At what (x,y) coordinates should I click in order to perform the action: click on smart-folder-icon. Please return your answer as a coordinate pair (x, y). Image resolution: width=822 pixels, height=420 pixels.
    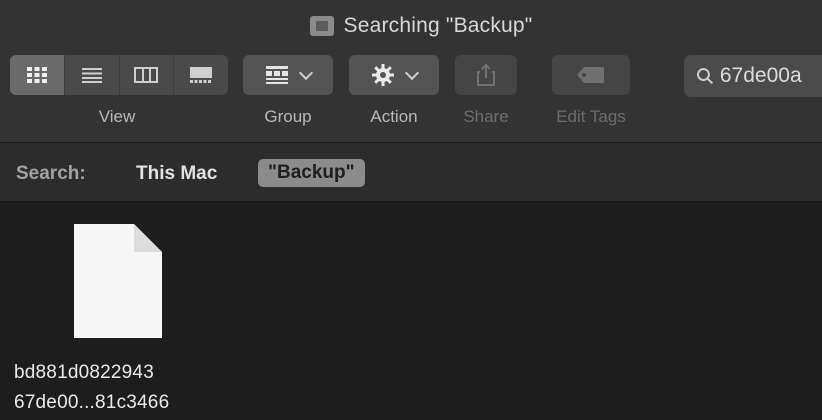
    Looking at the image, I should click on (321, 26).